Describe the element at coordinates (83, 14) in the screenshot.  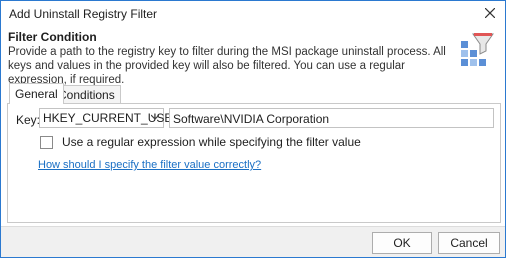
I see `window-title: Add Uninstall Registry Filter` at that location.